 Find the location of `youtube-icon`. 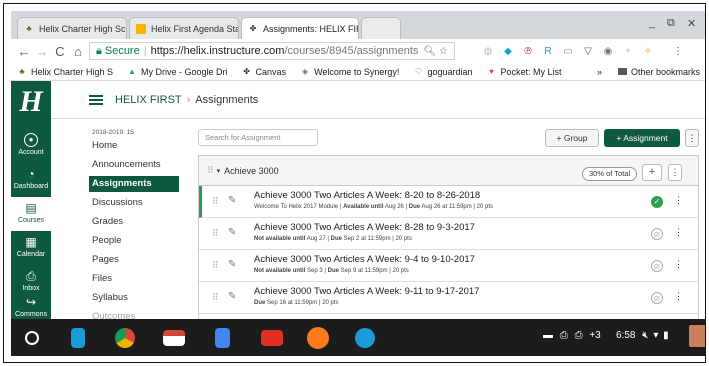

youtube-icon is located at coordinates (272, 338).